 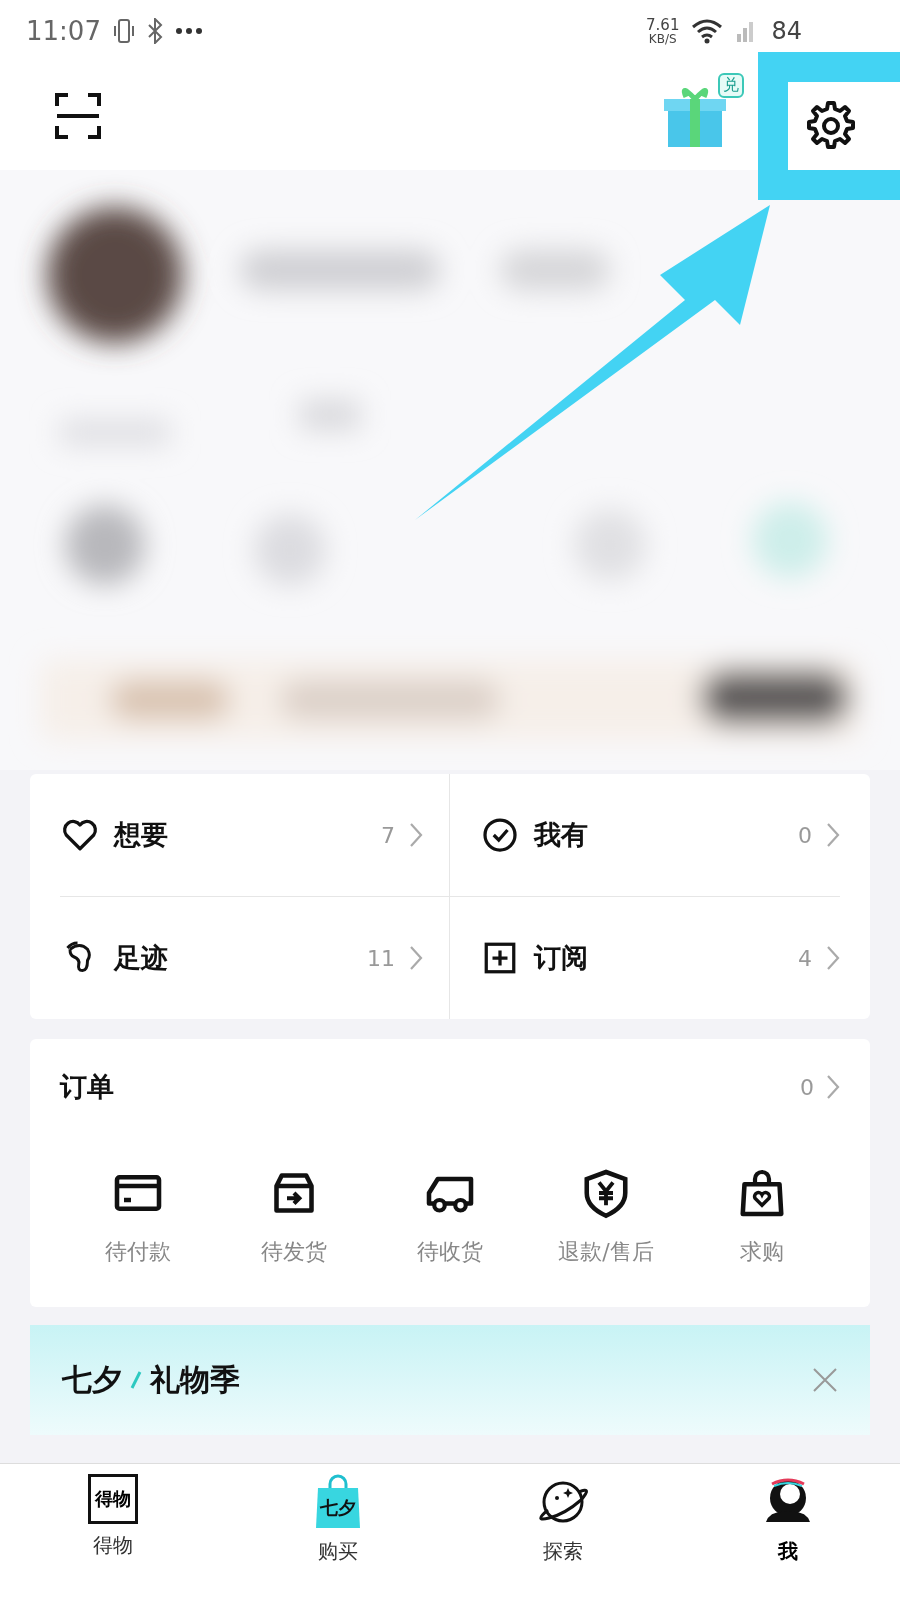 I want to click on order-status-item: 待发货, so click(x=294, y=1216).